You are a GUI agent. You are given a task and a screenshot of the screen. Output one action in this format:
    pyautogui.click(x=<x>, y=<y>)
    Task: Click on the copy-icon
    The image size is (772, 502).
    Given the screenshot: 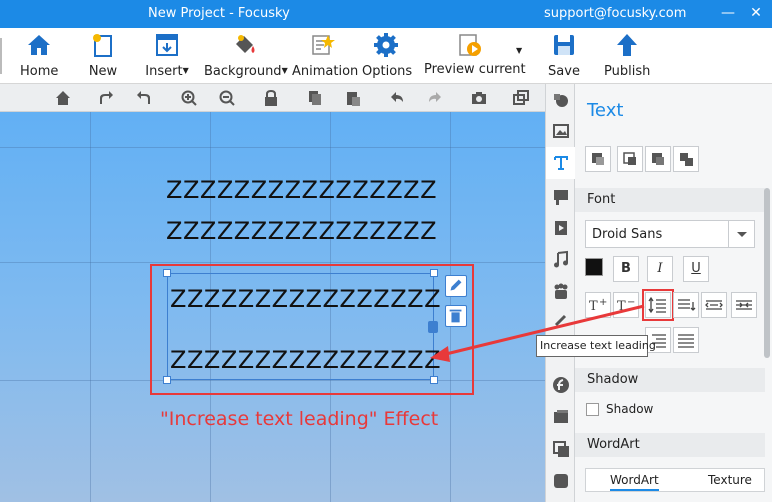 What is the action you would take?
    pyautogui.click(x=315, y=98)
    